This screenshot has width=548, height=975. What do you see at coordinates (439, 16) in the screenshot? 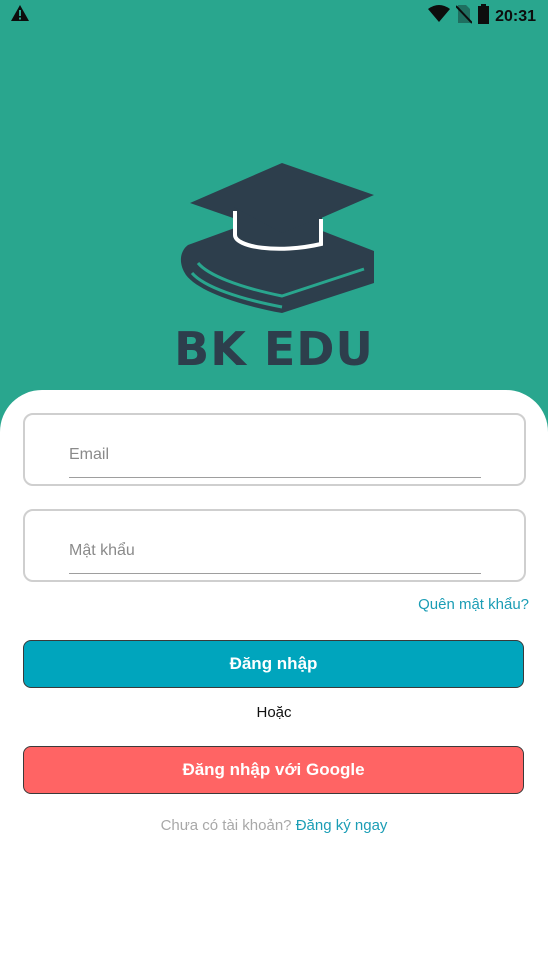
I see `wifi-icon` at bounding box center [439, 16].